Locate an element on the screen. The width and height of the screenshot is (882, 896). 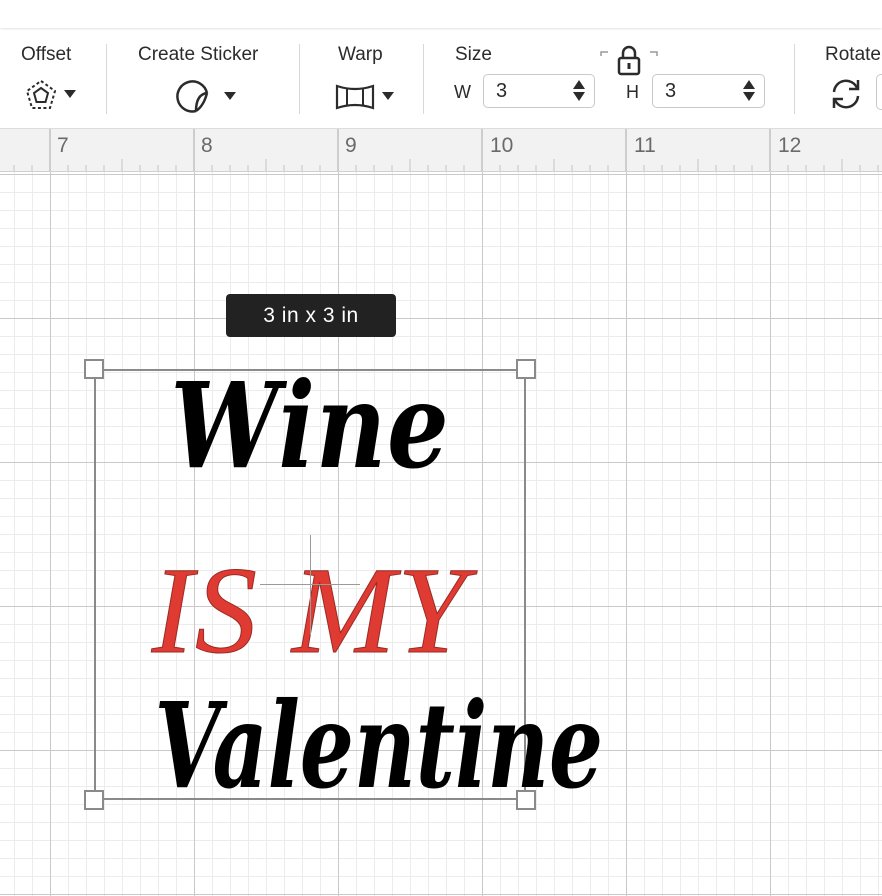
warp-label: Warp is located at coordinates (360, 54).